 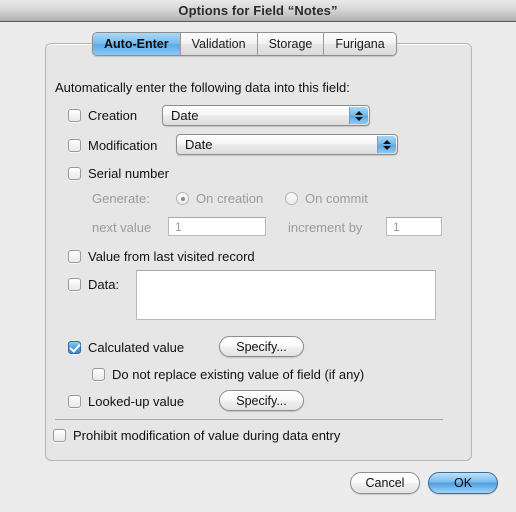 I want to click on serial-number-label: Serial number, so click(x=128, y=173).